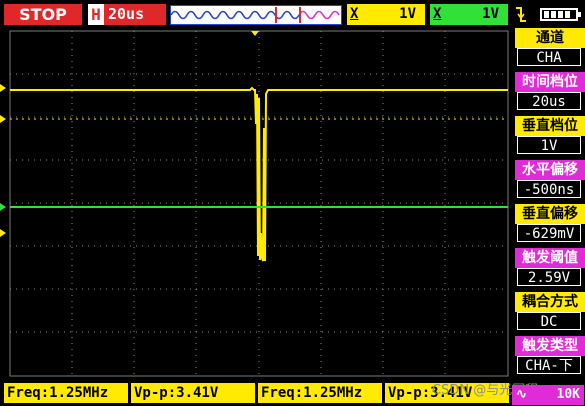 The height and width of the screenshot is (406, 585). What do you see at coordinates (43, 14) in the screenshot?
I see `run-stop-button: STOP` at bounding box center [43, 14].